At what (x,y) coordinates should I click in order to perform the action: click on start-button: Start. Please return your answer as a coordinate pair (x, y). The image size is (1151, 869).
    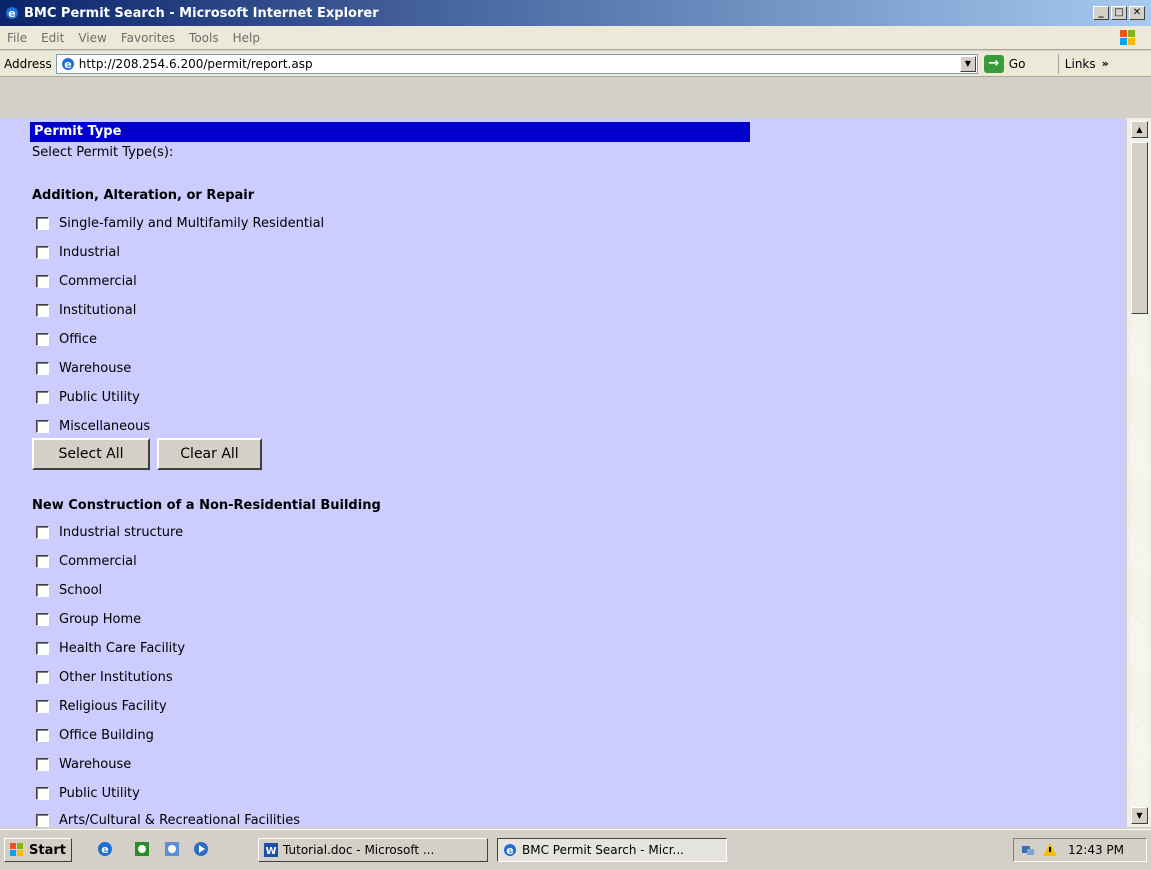
    Looking at the image, I should click on (38, 850).